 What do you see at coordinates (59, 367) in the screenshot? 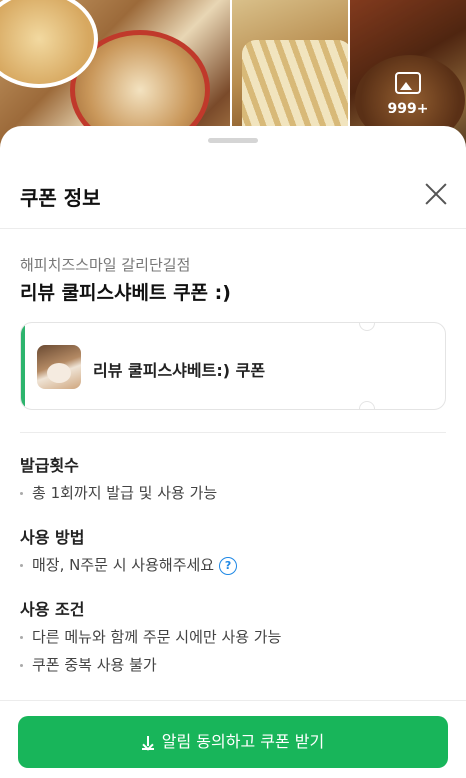
I see `coupon-thumbnail` at bounding box center [59, 367].